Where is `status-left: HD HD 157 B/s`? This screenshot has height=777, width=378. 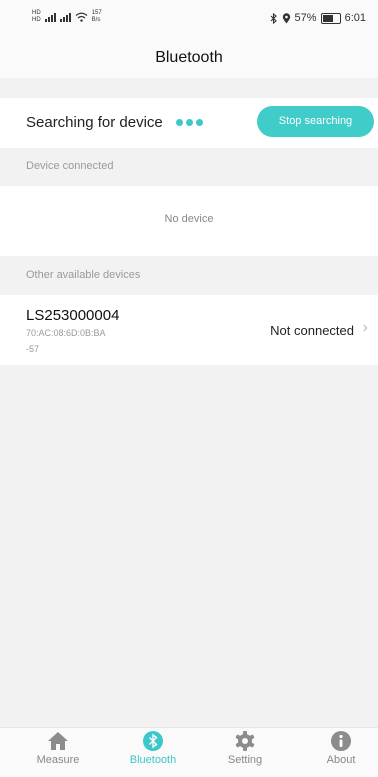 status-left: HD HD 157 B/s is located at coordinates (67, 17).